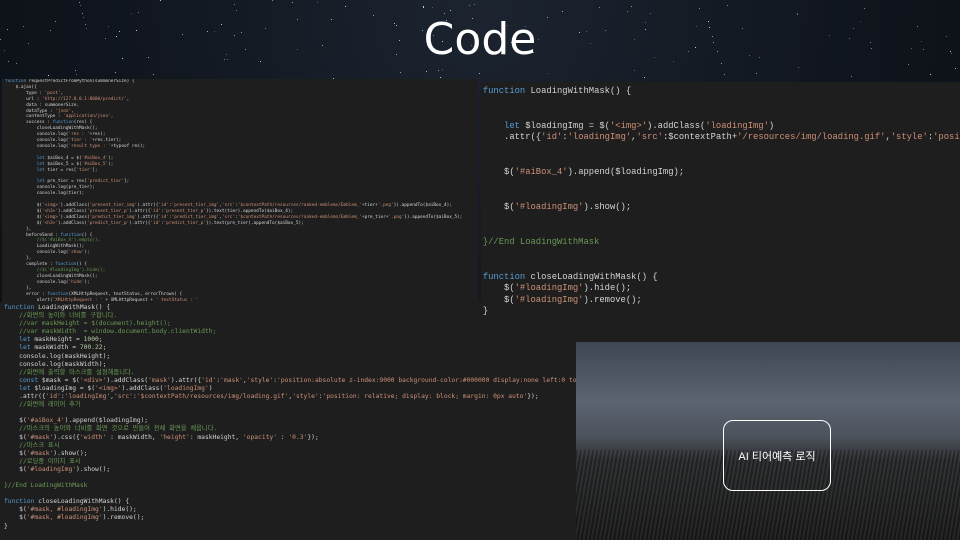 Image resolution: width=960 pixels, height=540 pixels. What do you see at coordinates (583, 172) in the screenshot?
I see `code-line: $('#aiBox_4').append($loadingImg);` at bounding box center [583, 172].